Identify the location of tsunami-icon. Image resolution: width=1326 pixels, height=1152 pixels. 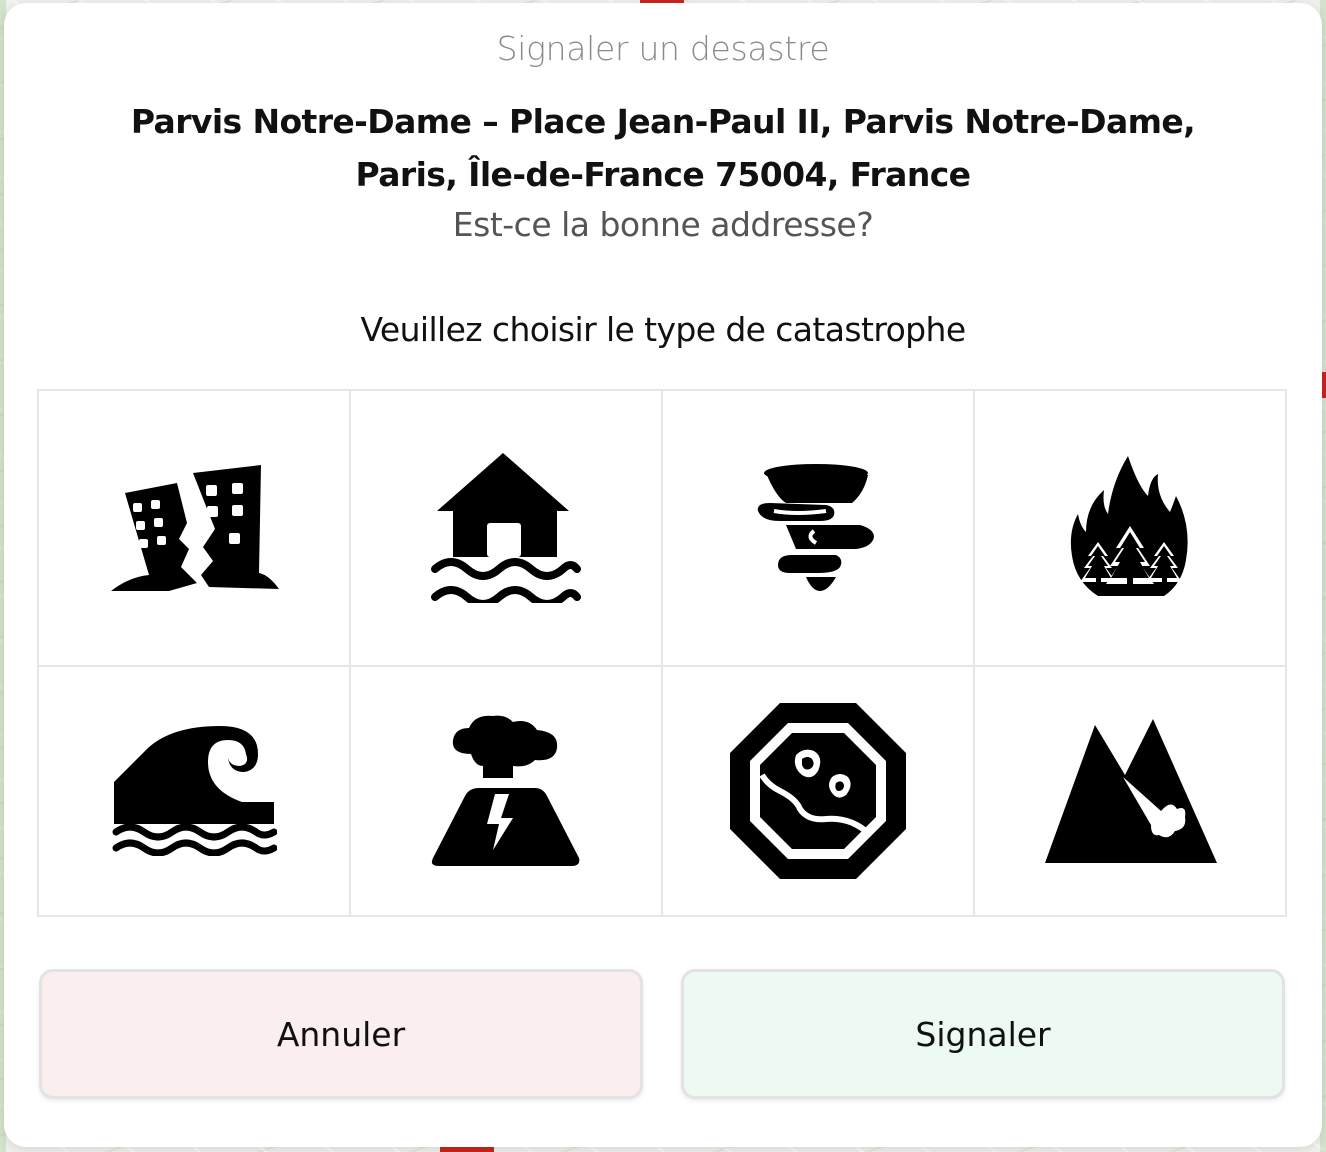
(194, 791).